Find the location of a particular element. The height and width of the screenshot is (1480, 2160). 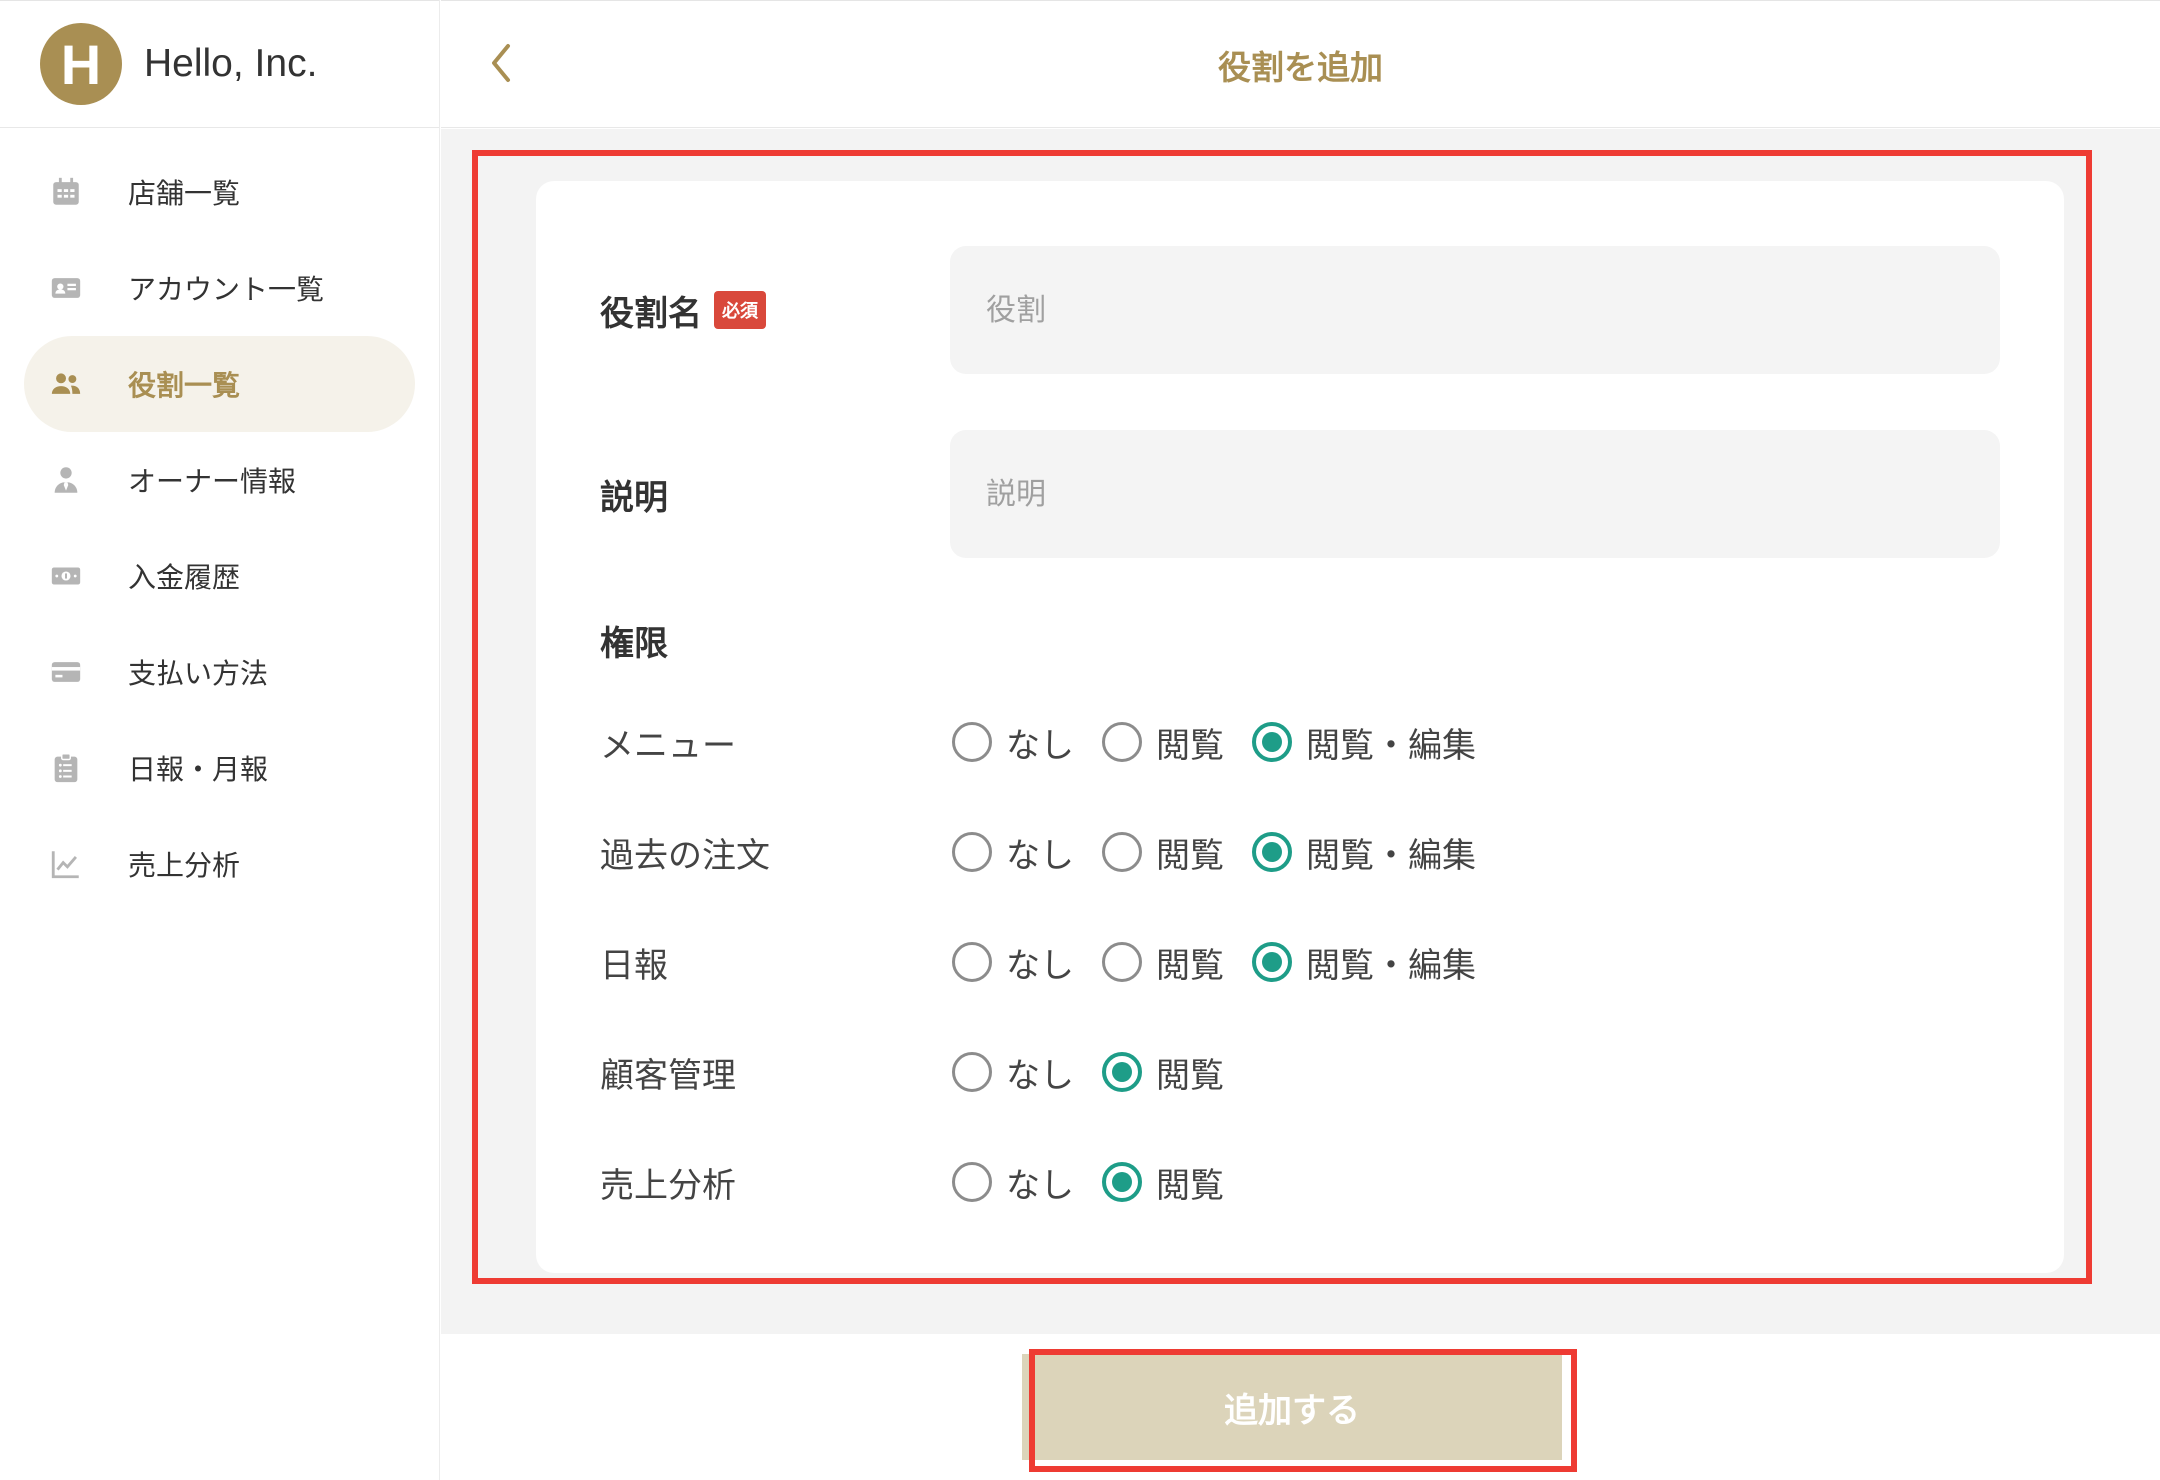

sidebar-item-roles: 役割一覧 is located at coordinates (219, 384).